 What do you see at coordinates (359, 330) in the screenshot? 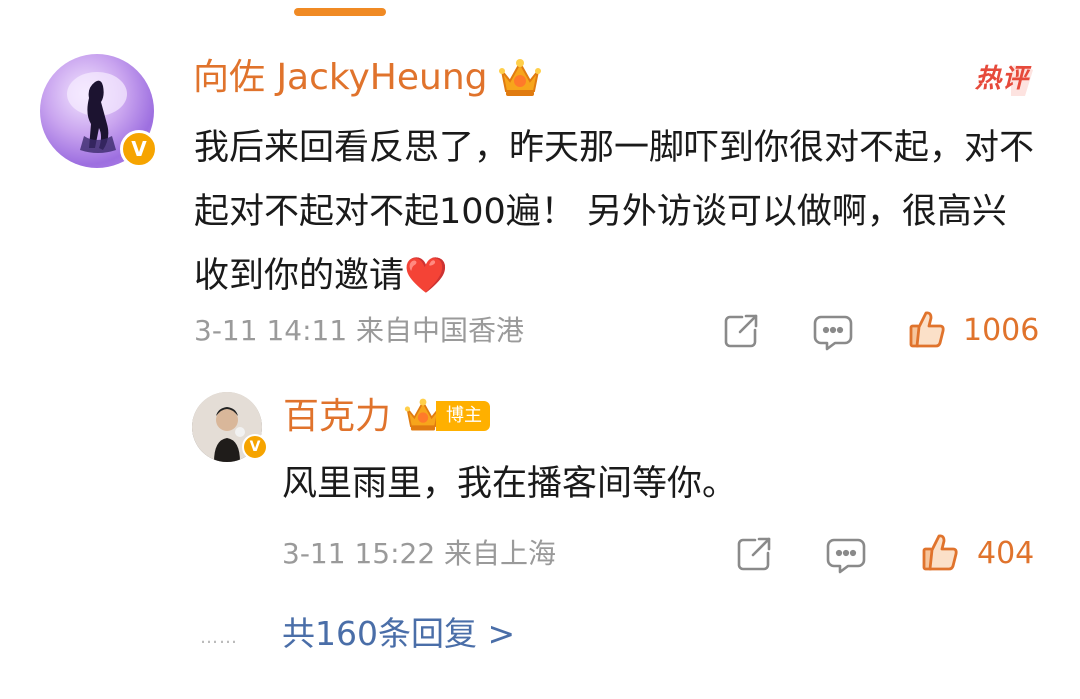
I see `comment-meta: 3-11 14:11 来自中国香港` at bounding box center [359, 330].